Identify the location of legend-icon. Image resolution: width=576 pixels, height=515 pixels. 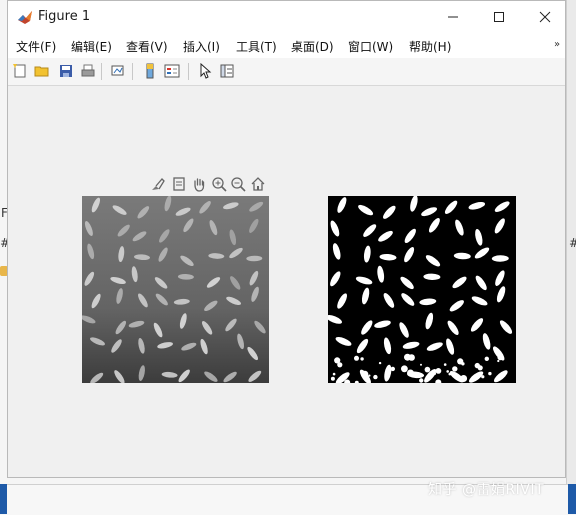
(172, 71).